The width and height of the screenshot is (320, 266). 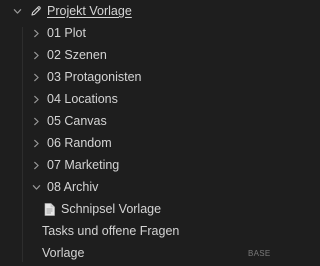 What do you see at coordinates (36, 11) in the screenshot?
I see `pencil-icon` at bounding box center [36, 11].